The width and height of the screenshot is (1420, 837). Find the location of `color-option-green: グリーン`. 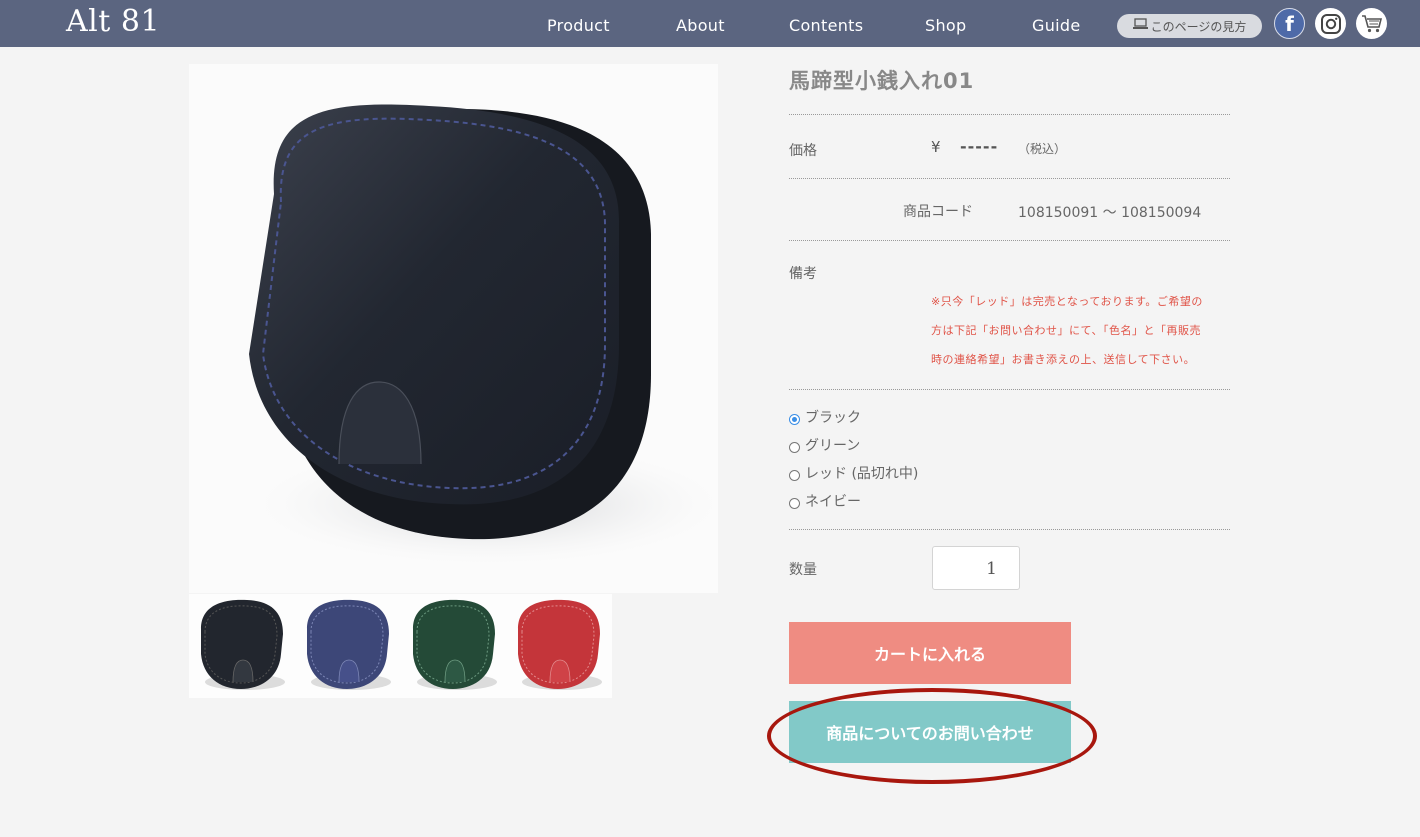

color-option-green: グリーン is located at coordinates (824, 445).